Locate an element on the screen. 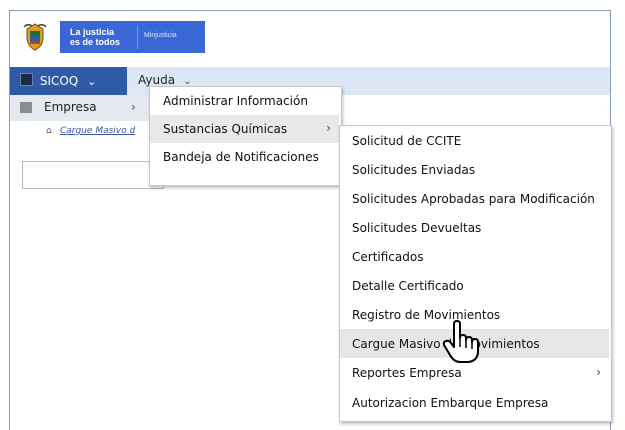 This screenshot has width=625, height=430. menu-item-label: Sustancias Químicas is located at coordinates (225, 129).